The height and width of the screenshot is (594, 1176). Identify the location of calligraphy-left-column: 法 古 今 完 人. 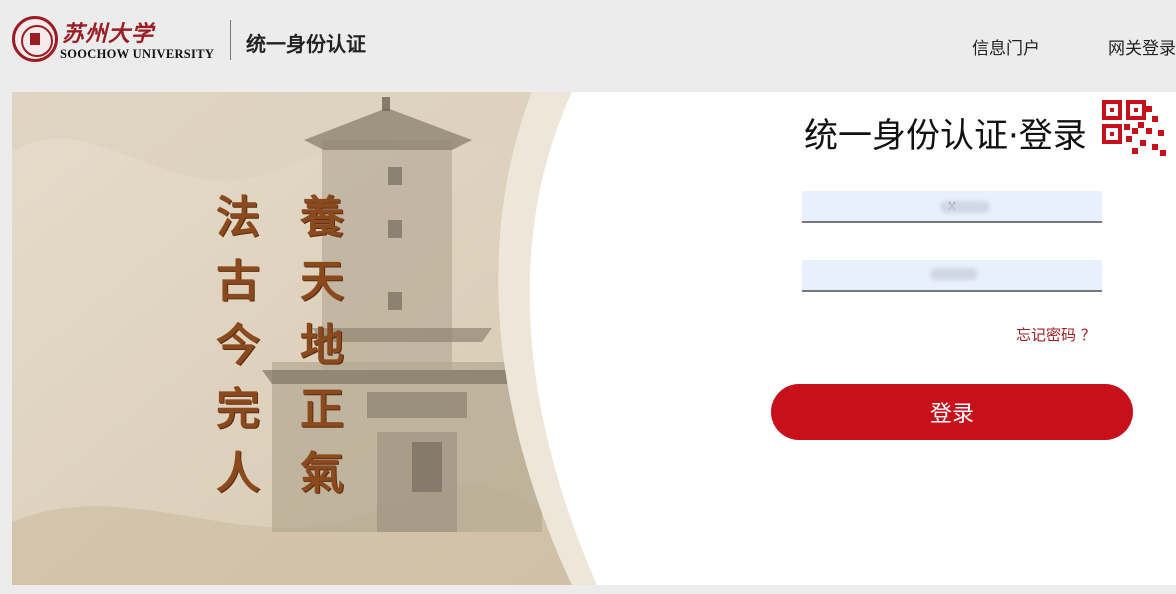
(238, 346).